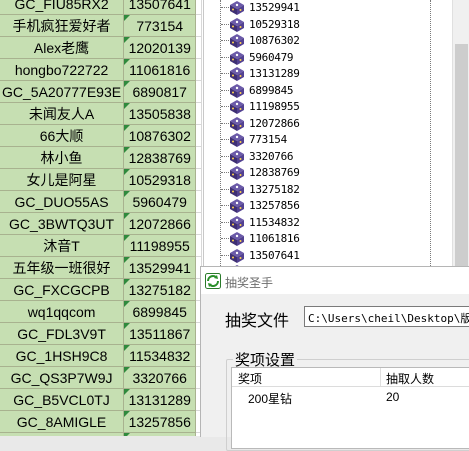  What do you see at coordinates (321, 41) in the screenshot?
I see `tree-node: 10876302` at bounding box center [321, 41].